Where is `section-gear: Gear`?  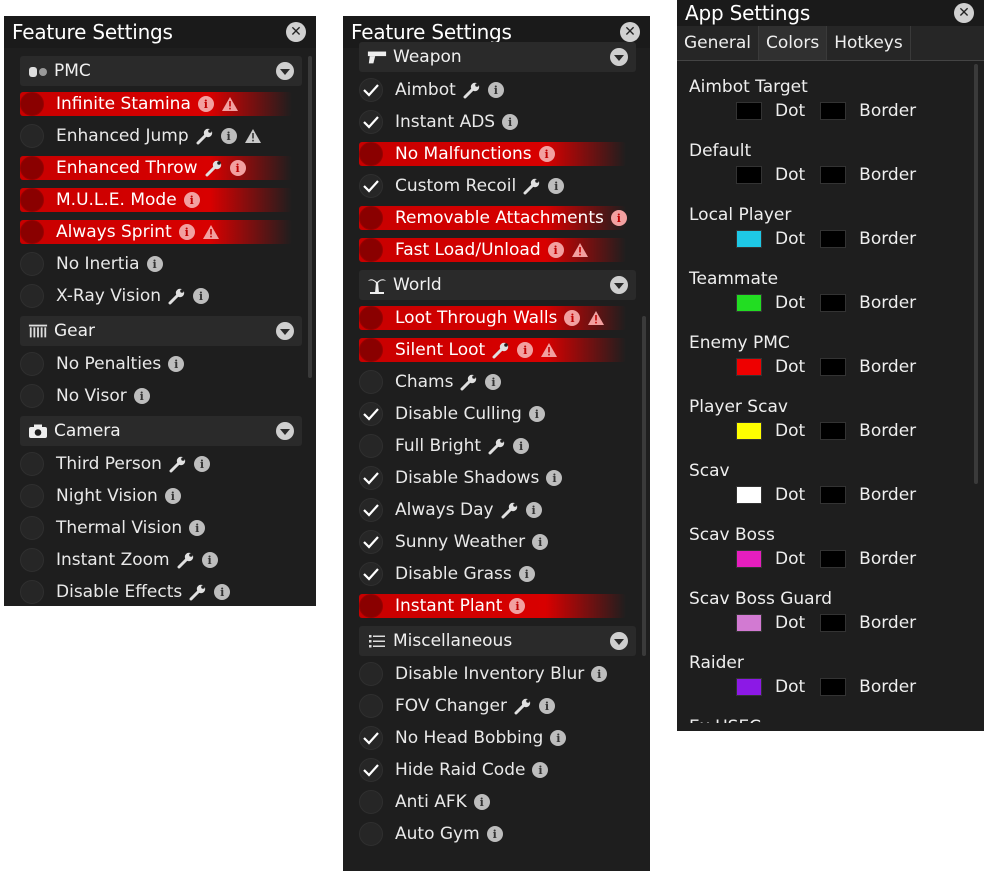 section-gear: Gear is located at coordinates (161, 331).